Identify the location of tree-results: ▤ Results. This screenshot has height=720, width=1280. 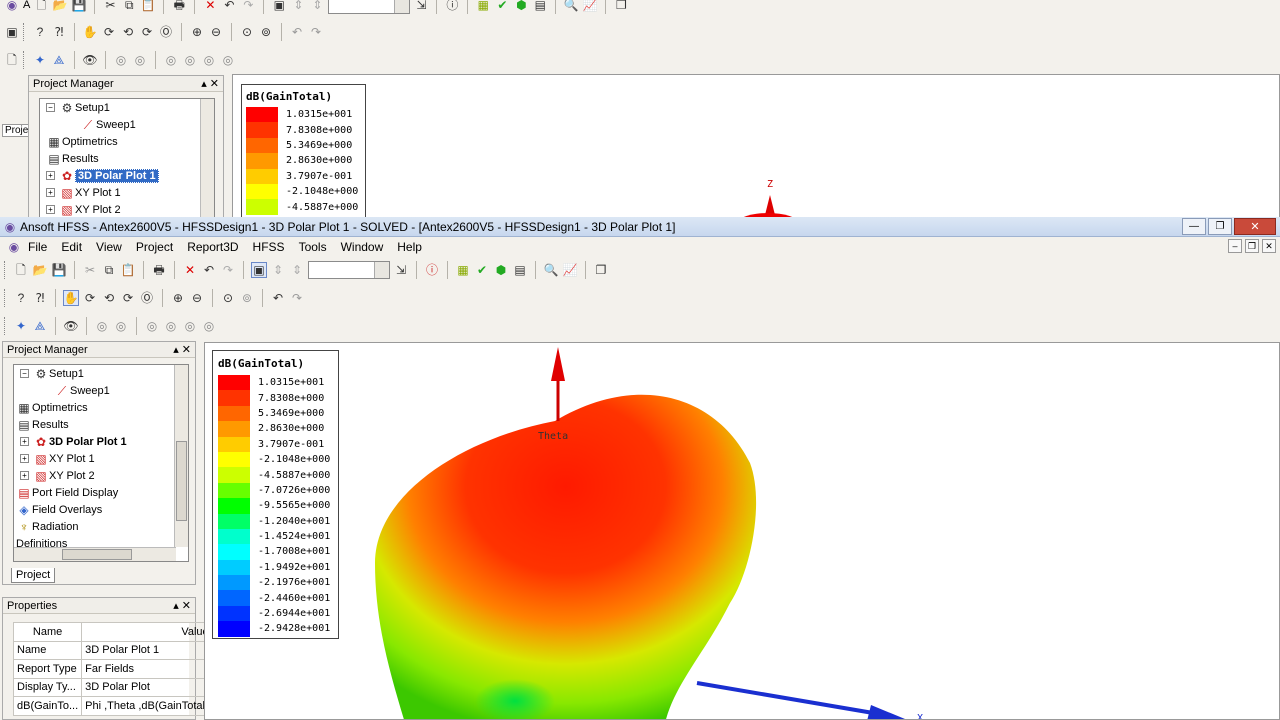
(101, 424).